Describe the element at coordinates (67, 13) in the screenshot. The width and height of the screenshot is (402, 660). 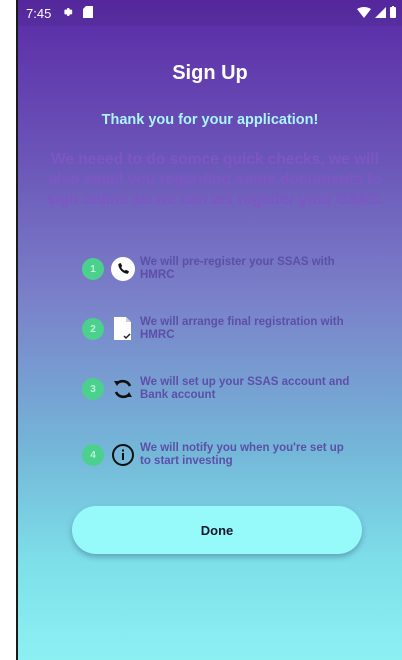
I see `gear-icon` at that location.